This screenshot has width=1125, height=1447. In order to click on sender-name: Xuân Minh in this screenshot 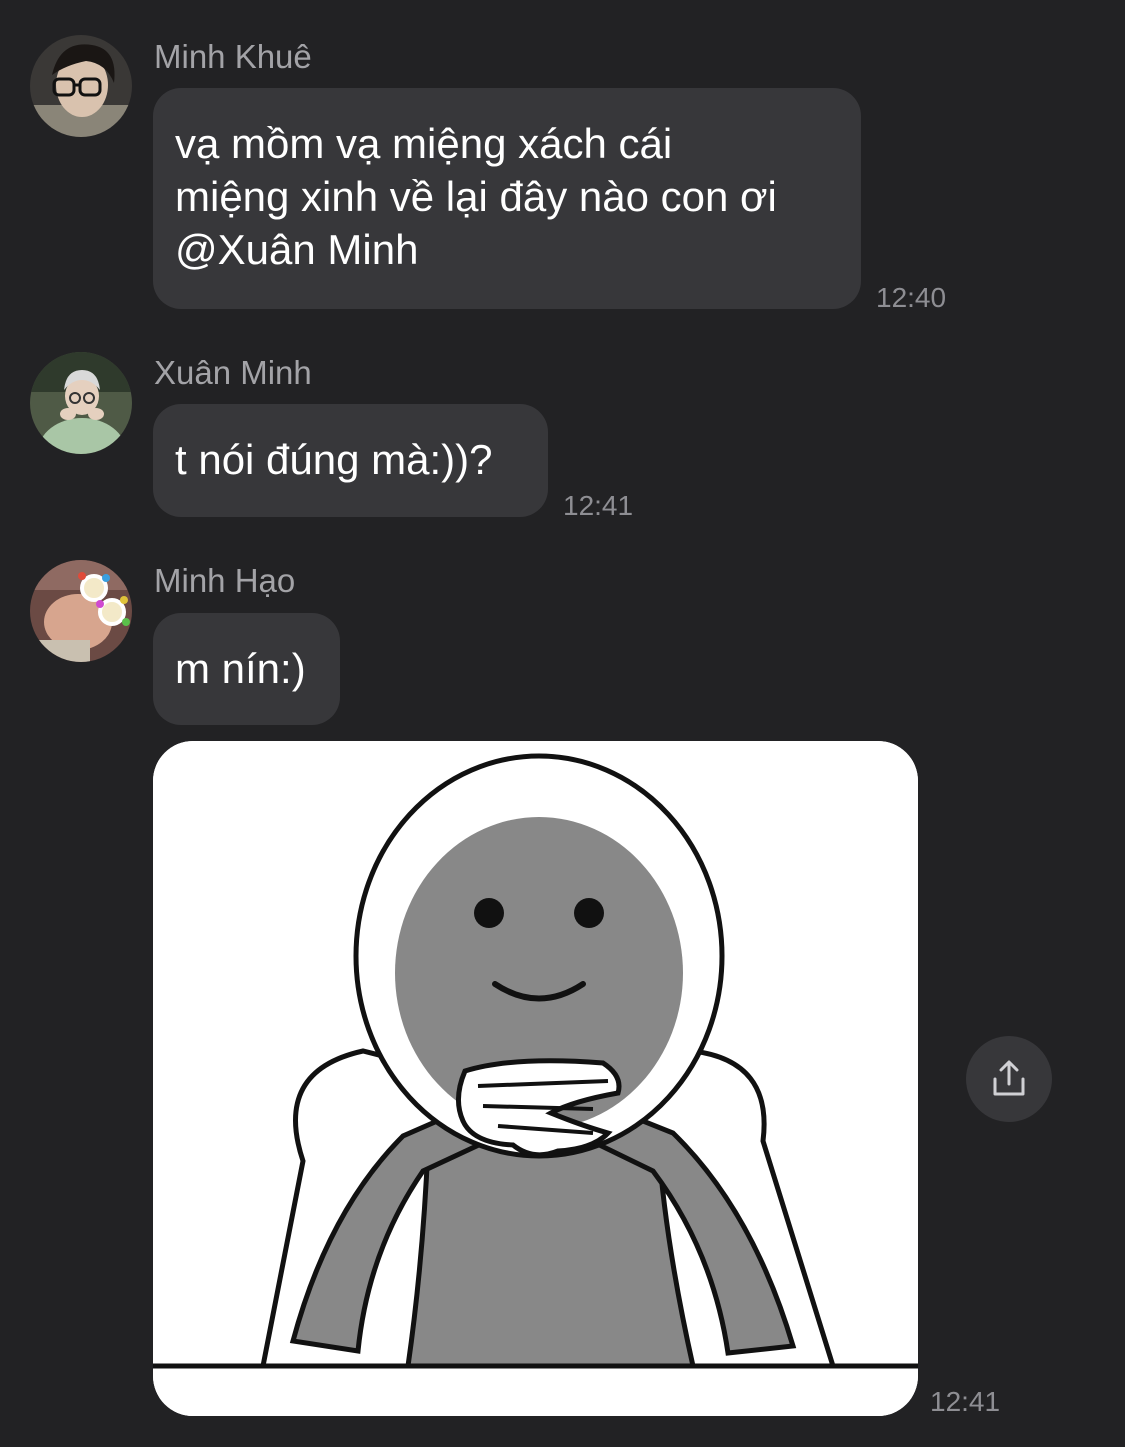, I will do `click(233, 372)`.